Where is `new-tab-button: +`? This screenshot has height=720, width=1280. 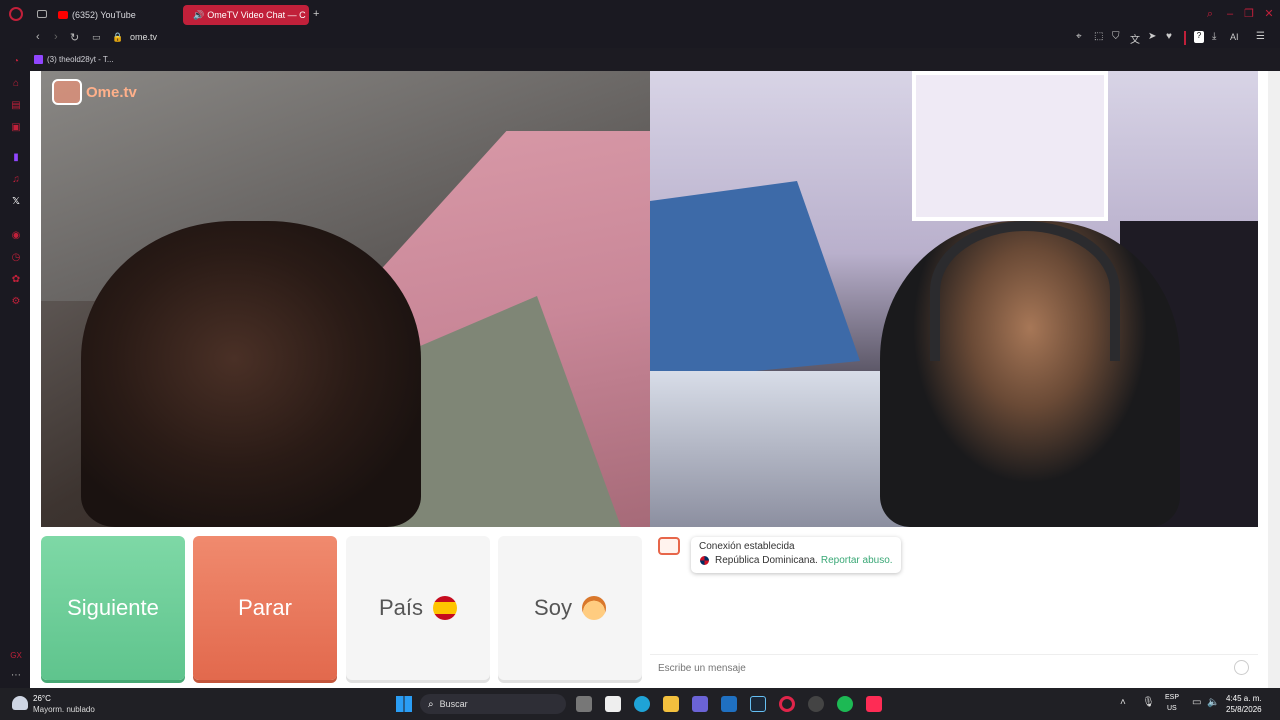 new-tab-button: + is located at coordinates (316, 14).